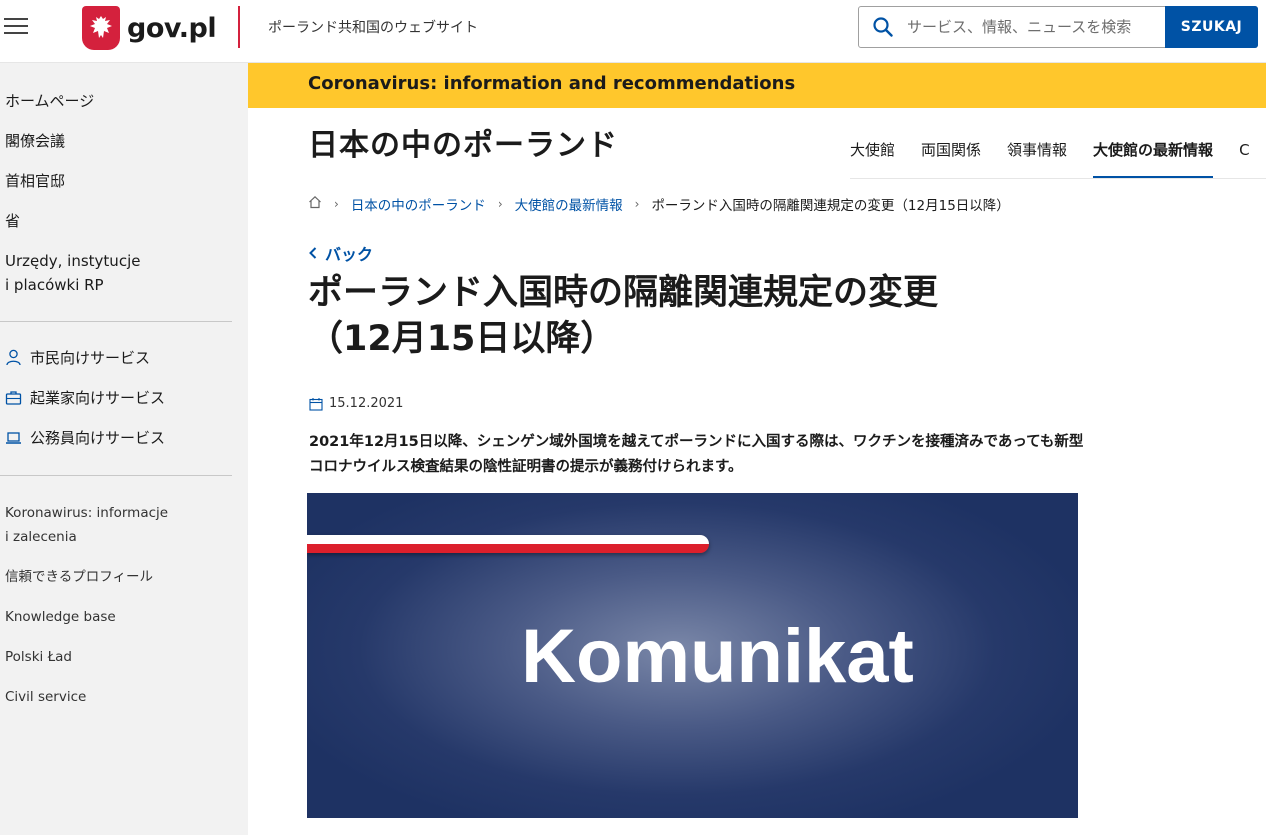 Image resolution: width=1266 pixels, height=835 pixels. I want to click on sidebar-link-polski-lad: Polski Ład, so click(120, 657).